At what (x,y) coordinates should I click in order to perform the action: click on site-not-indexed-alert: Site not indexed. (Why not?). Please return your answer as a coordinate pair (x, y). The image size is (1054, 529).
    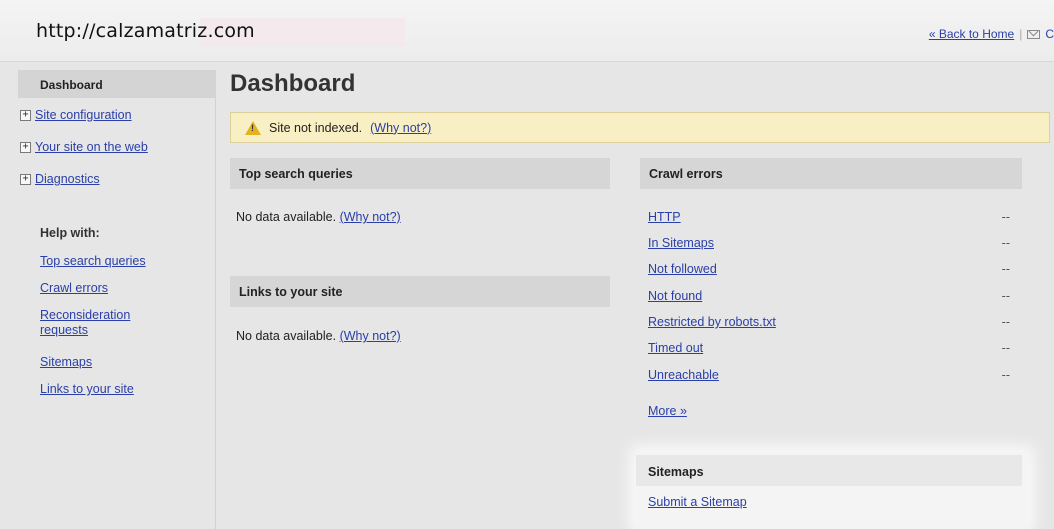
    Looking at the image, I should click on (640, 127).